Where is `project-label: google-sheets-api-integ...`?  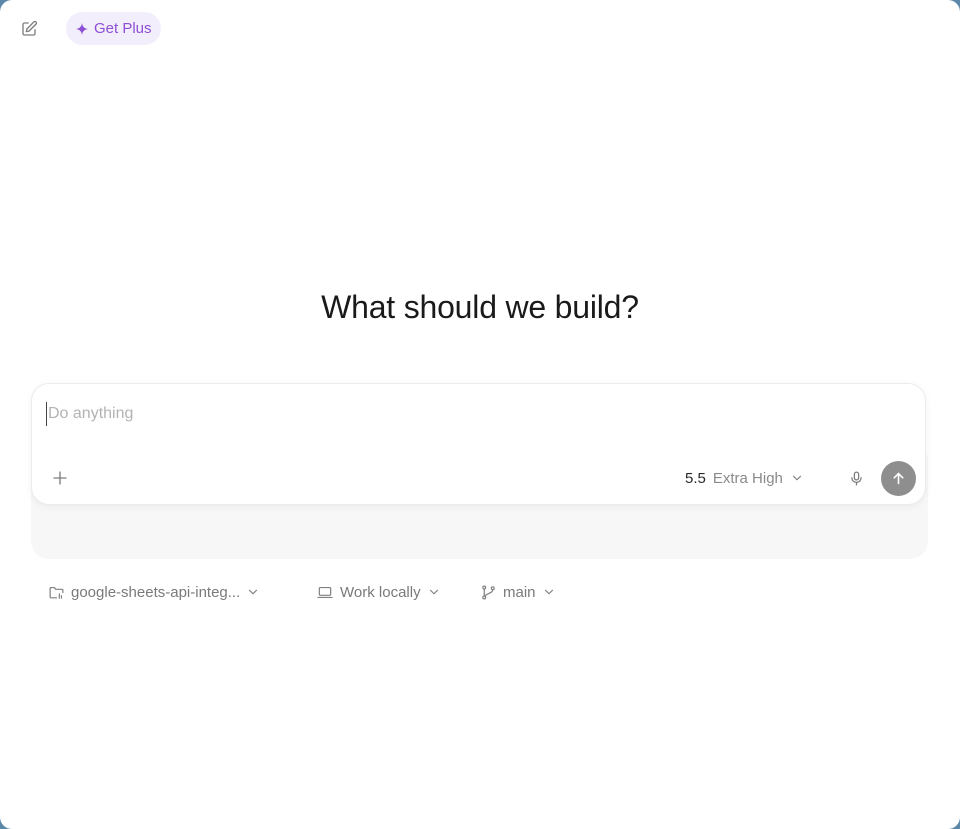 project-label: google-sheets-api-integ... is located at coordinates (156, 592).